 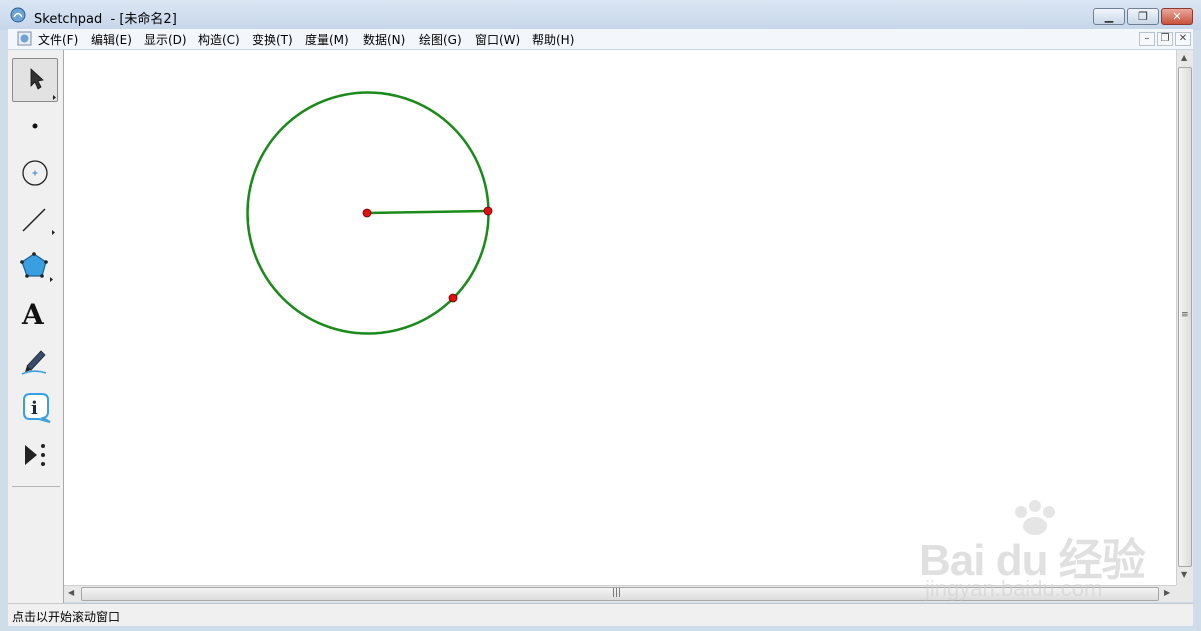 What do you see at coordinates (165, 39) in the screenshot?
I see `menu-display: 显示(D)` at bounding box center [165, 39].